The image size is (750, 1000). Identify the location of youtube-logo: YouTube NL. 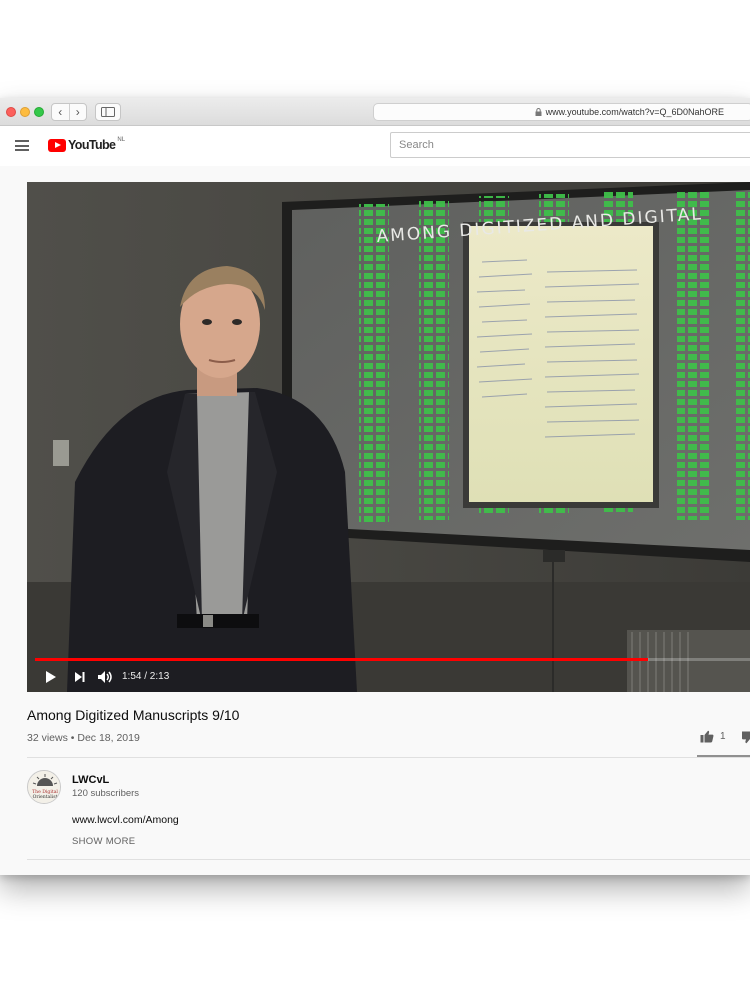
(87, 144).